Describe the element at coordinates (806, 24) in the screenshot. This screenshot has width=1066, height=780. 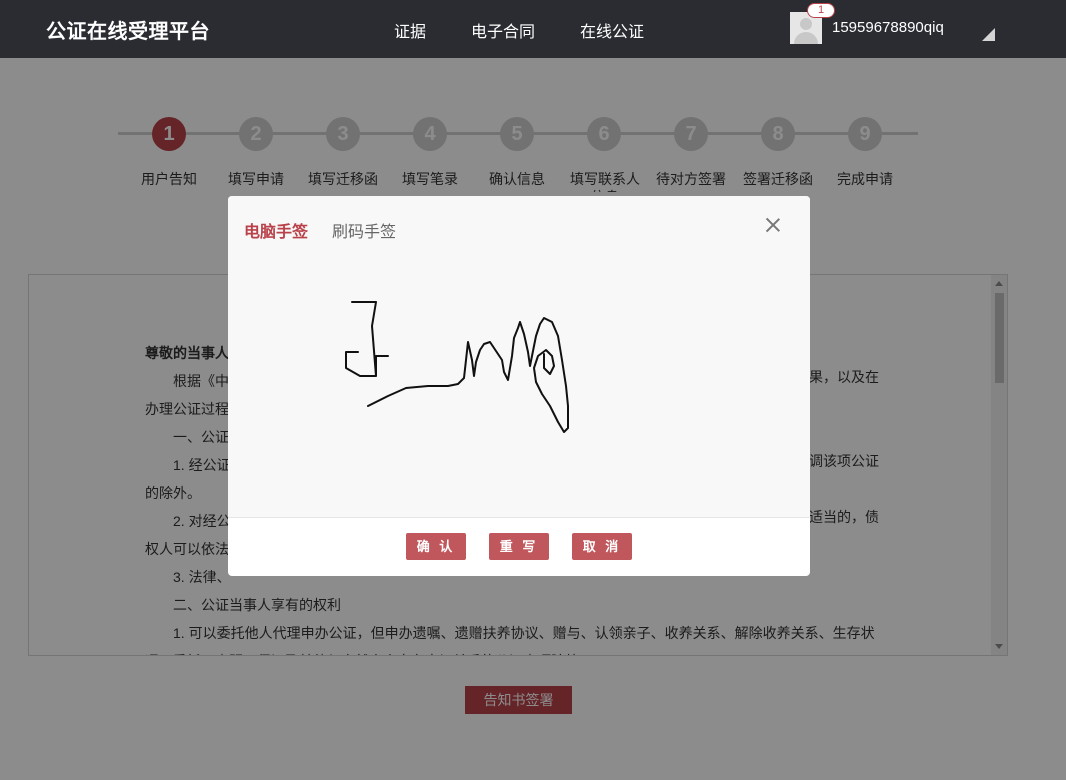
I see `user-silhouette-icon` at that location.